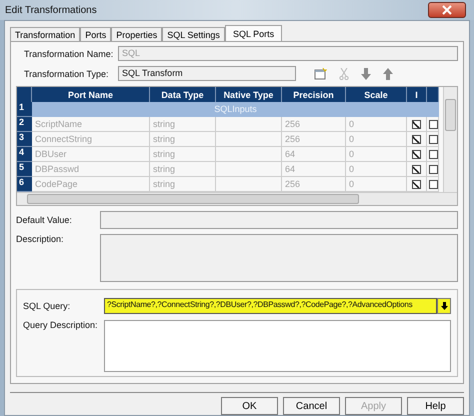 The height and width of the screenshot is (416, 474). Describe the element at coordinates (207, 73) in the screenshot. I see `type-field: SQL Transform` at that location.